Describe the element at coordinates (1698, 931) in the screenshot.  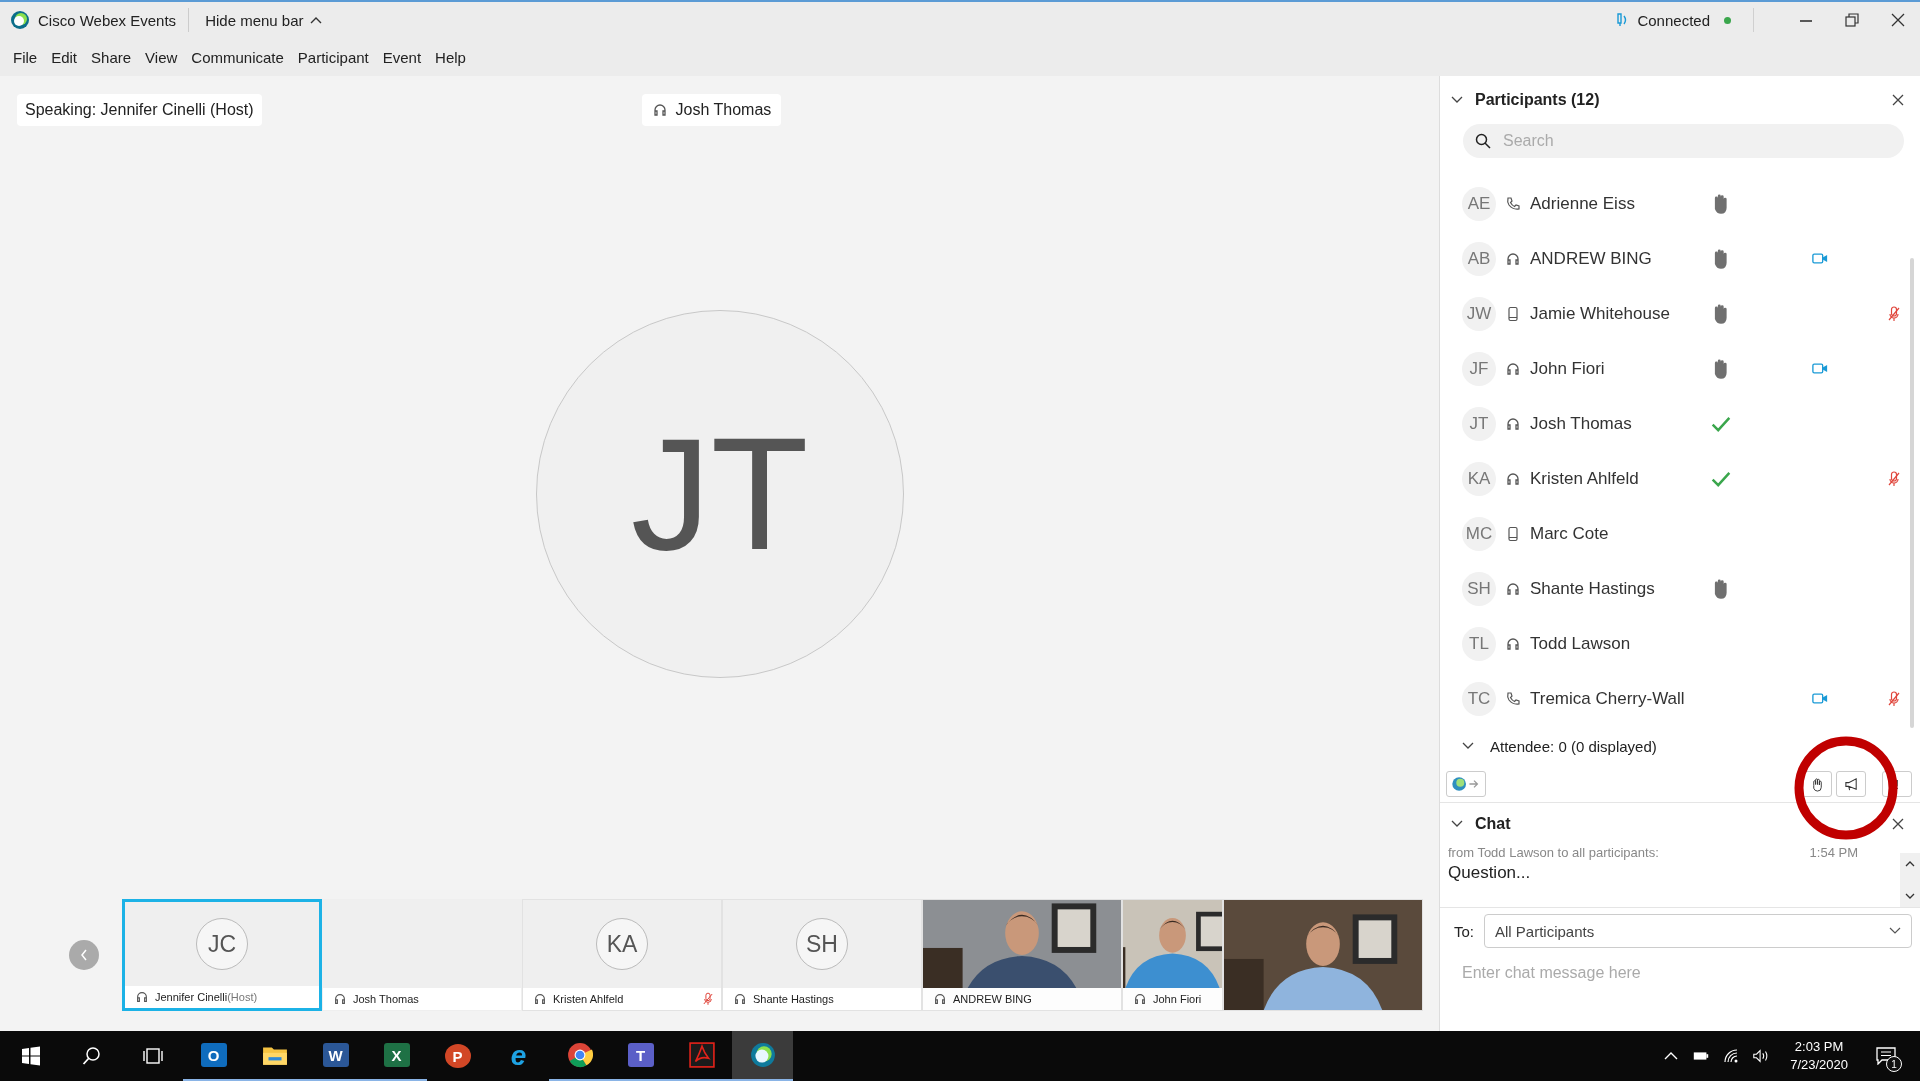
I see `recipient-dropdown: All Participants` at that location.